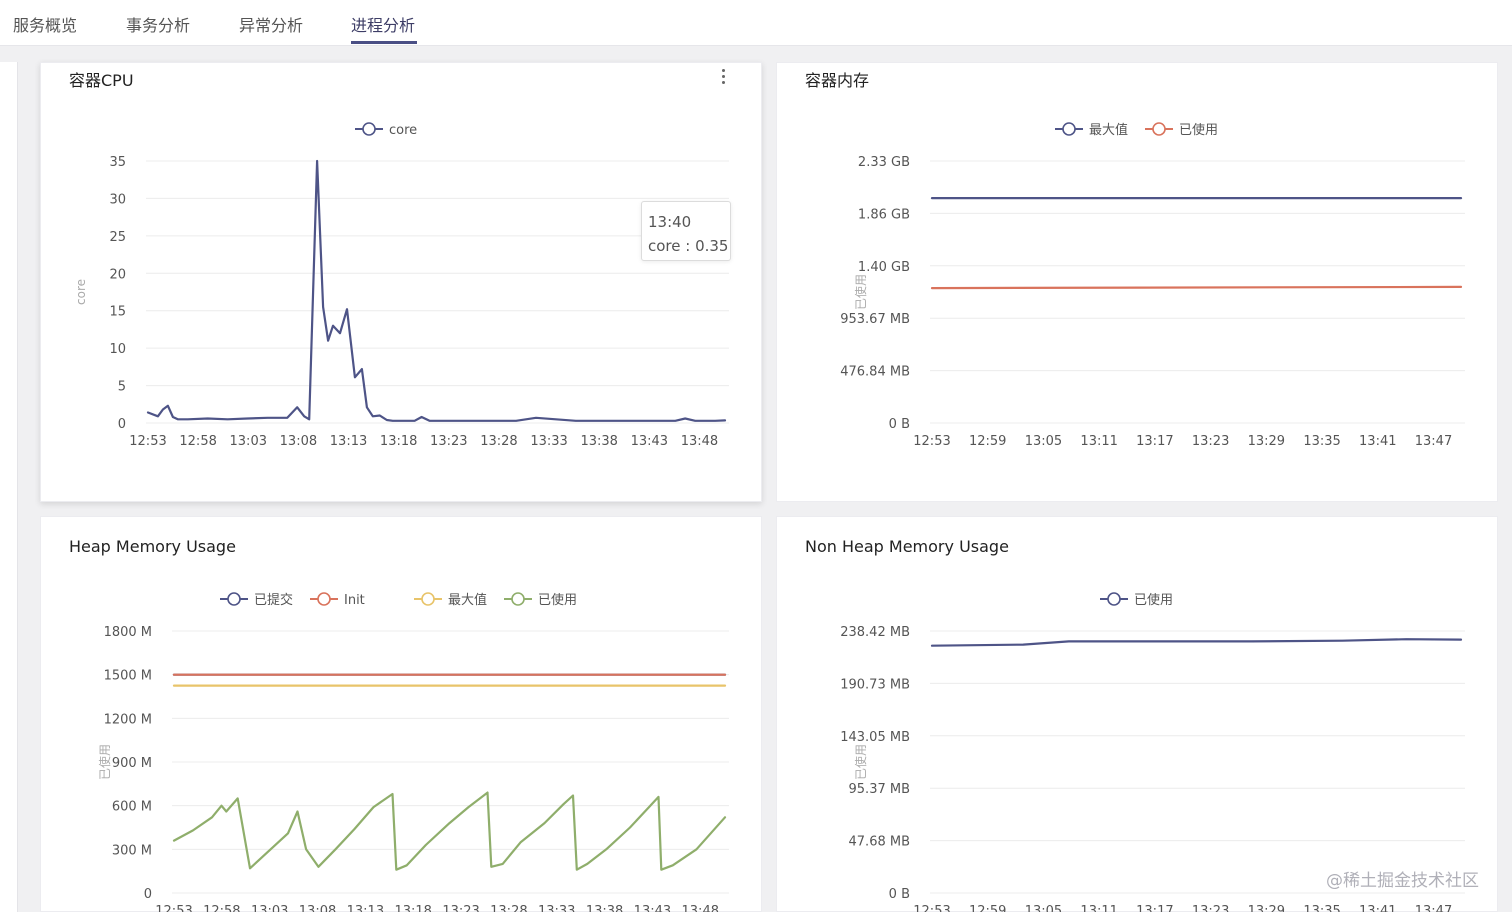 This screenshot has width=1512, height=912. What do you see at coordinates (158, 24) in the screenshot?
I see `tab-transaction-analysis: 事务分析` at bounding box center [158, 24].